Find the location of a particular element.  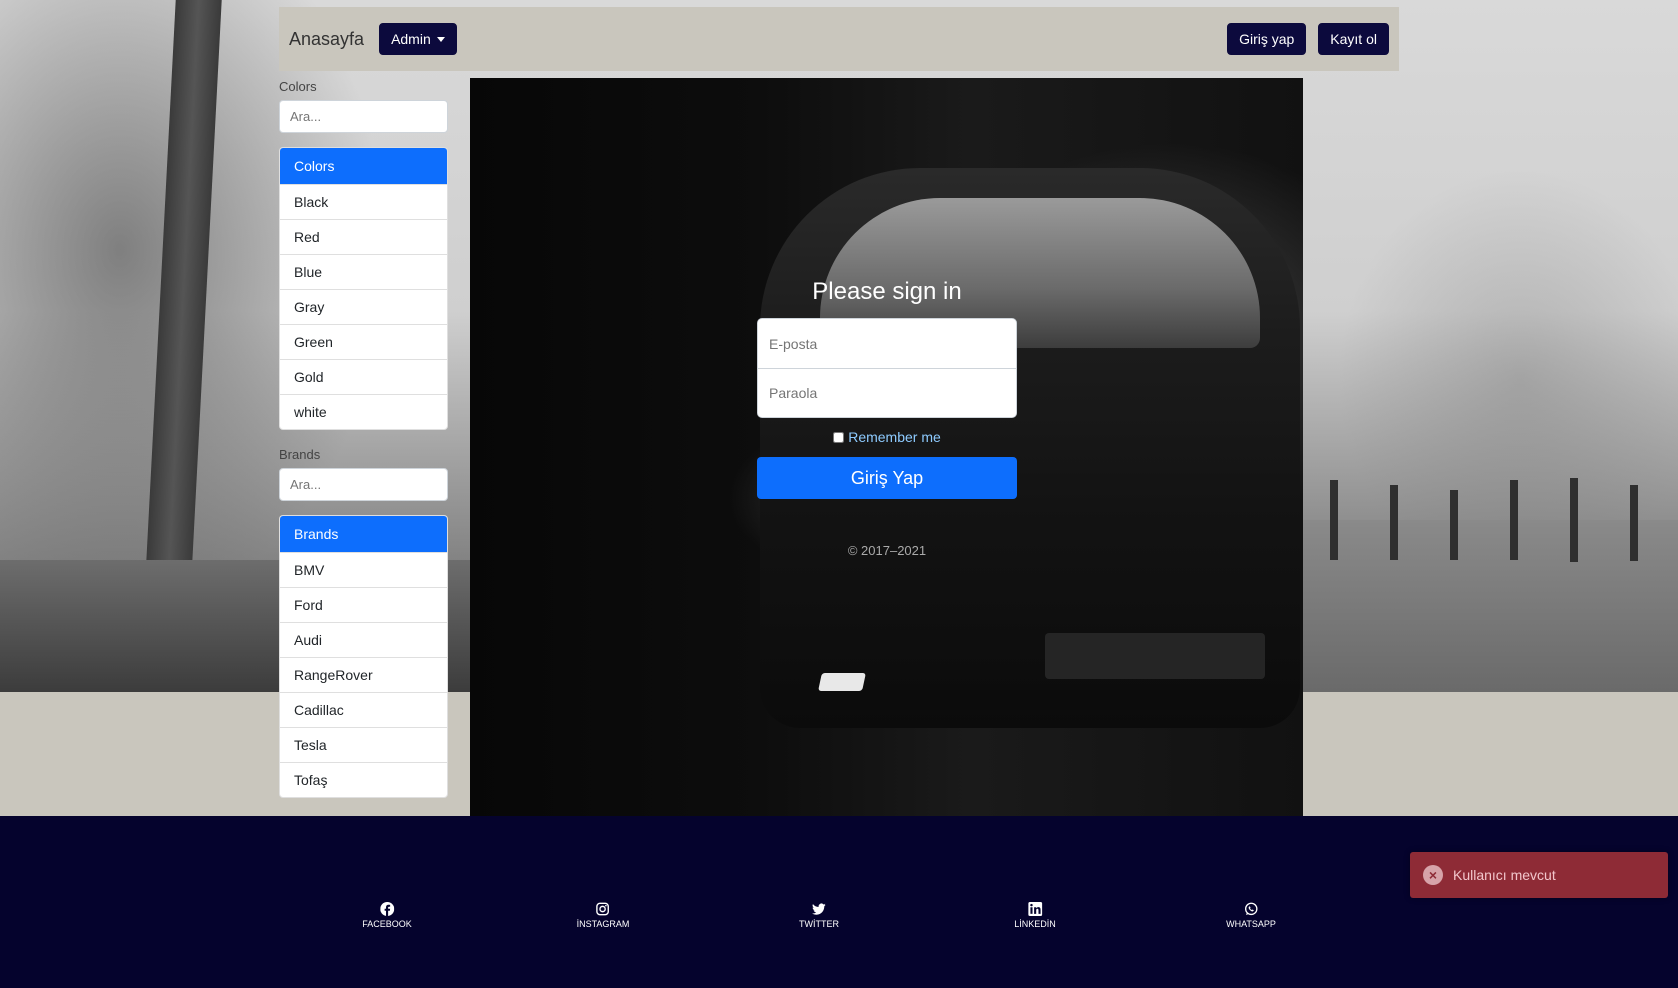

error-circle-icon: × is located at coordinates (1433, 875).